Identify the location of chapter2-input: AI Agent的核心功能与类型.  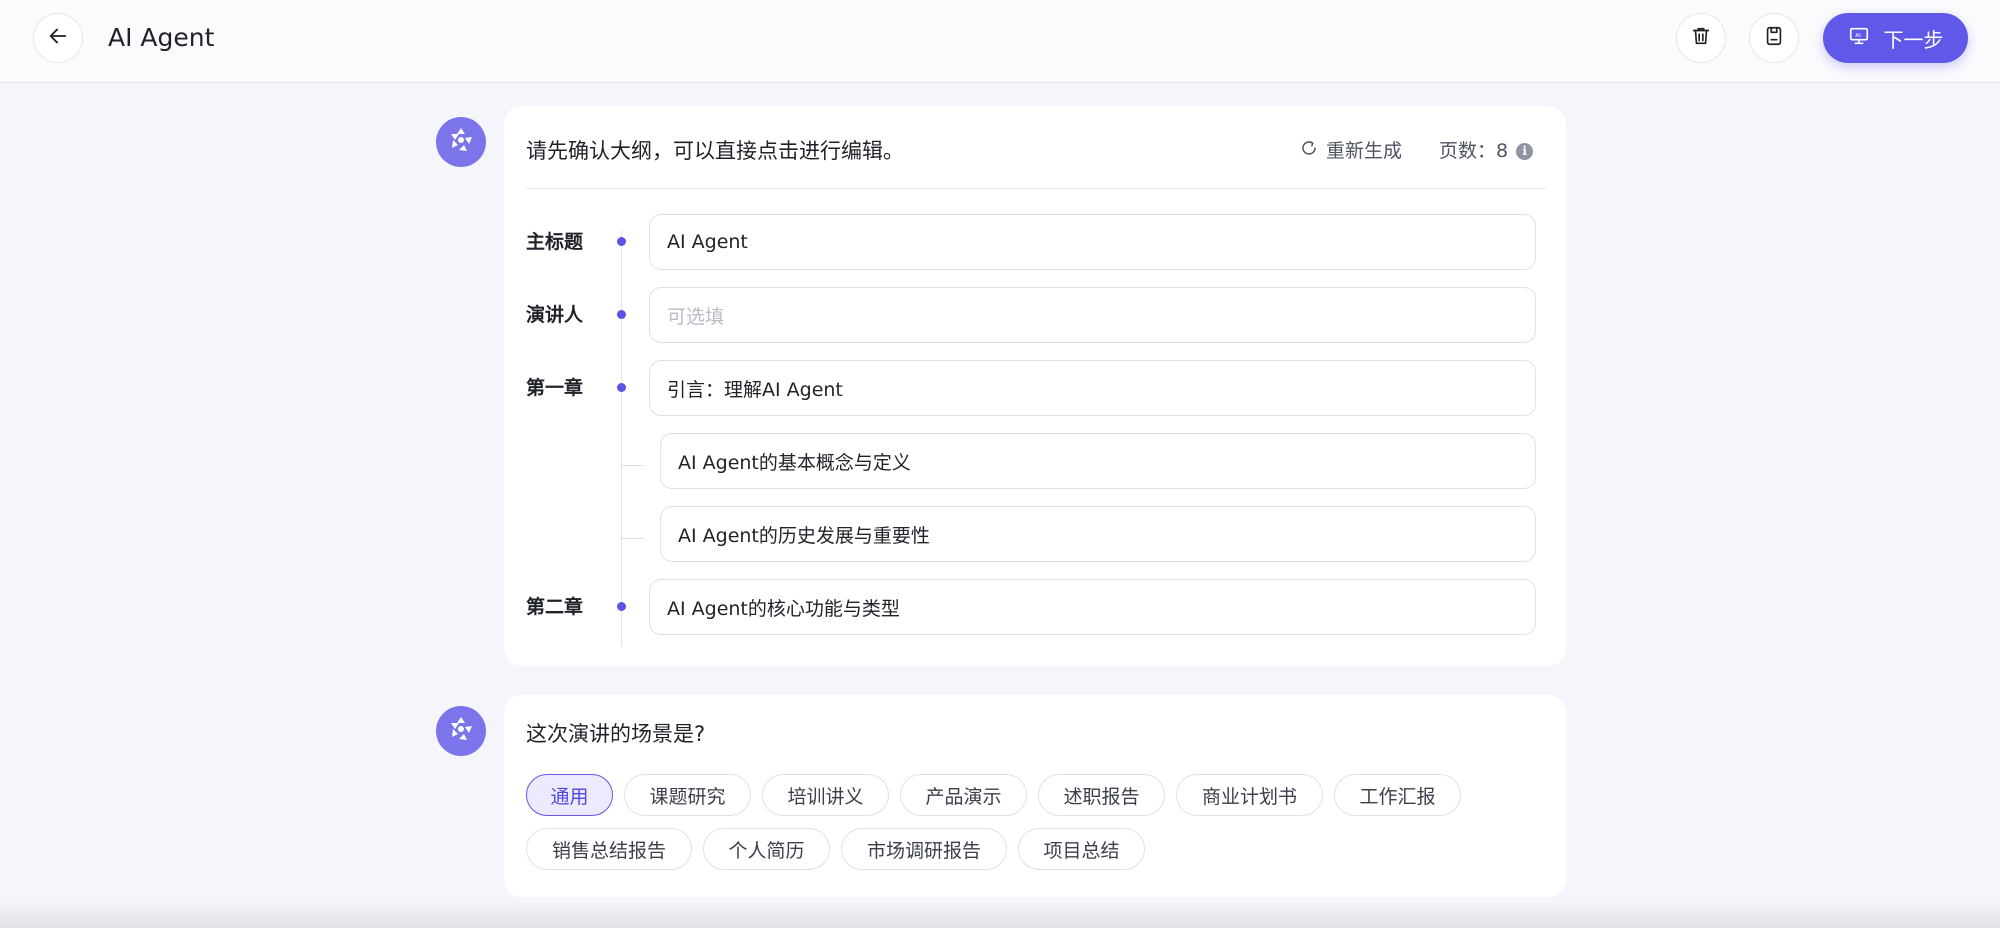
(1092, 607).